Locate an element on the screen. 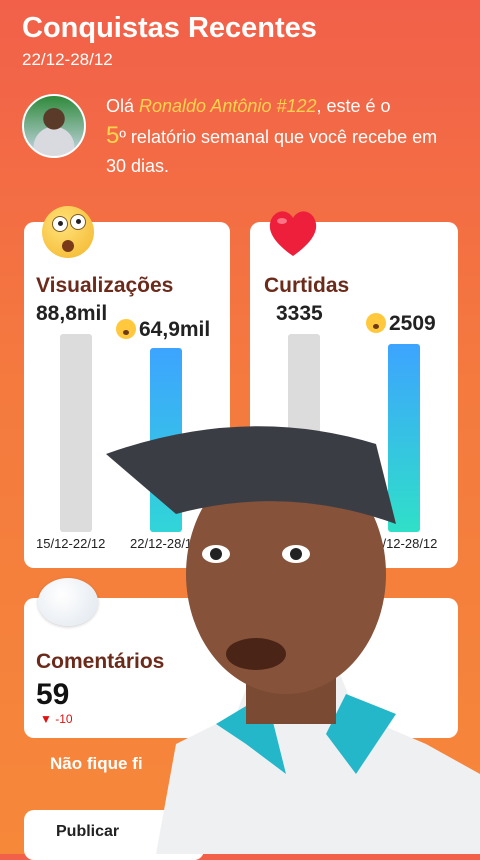 The image size is (480, 860). likes-prev-value: 3335 is located at coordinates (299, 313).